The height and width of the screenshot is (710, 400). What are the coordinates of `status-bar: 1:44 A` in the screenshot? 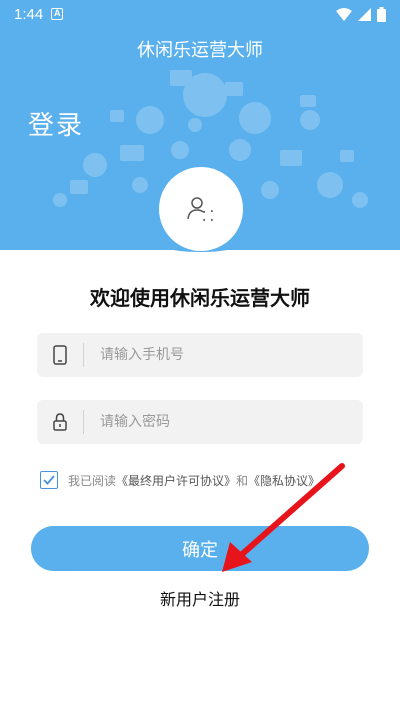 It's located at (200, 14).